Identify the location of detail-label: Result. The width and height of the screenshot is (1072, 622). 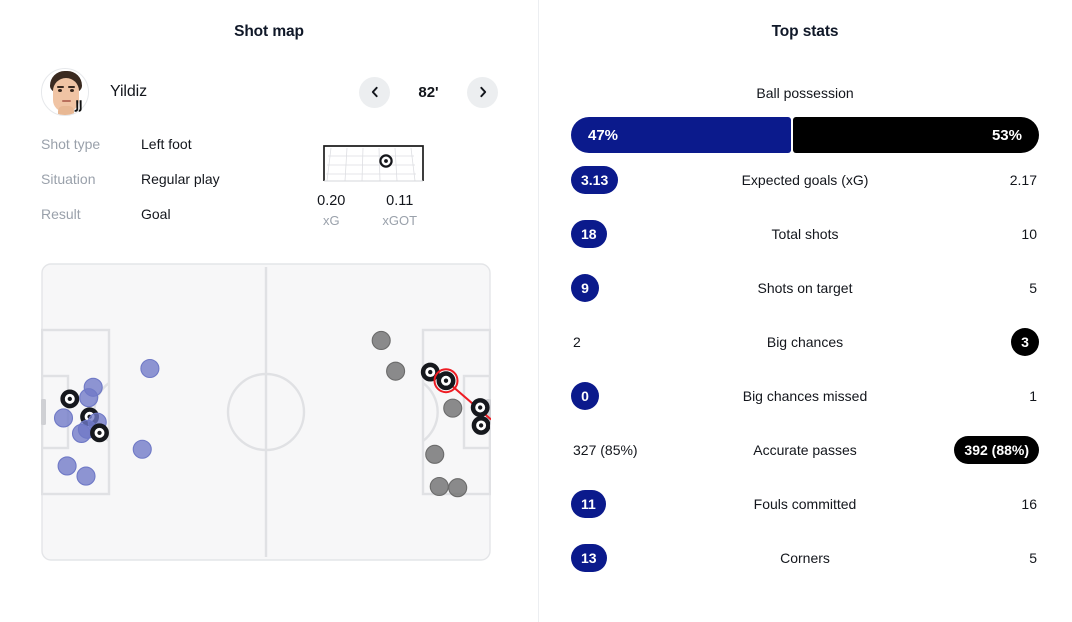
(61, 214).